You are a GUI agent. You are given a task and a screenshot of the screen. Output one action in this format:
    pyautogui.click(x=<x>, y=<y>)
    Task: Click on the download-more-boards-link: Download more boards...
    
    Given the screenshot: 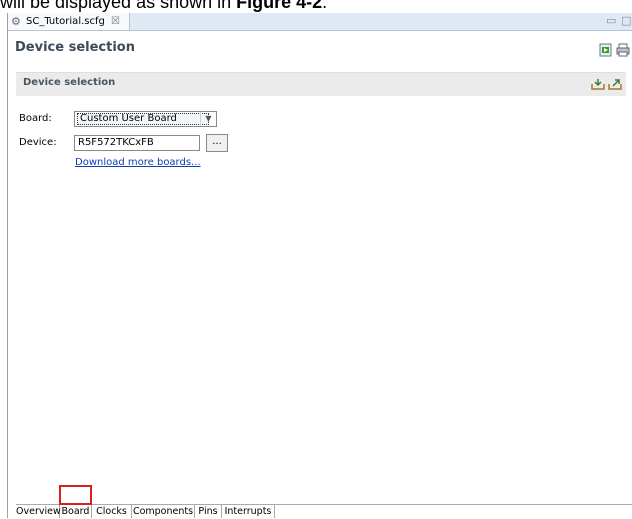 What is the action you would take?
    pyautogui.click(x=138, y=162)
    